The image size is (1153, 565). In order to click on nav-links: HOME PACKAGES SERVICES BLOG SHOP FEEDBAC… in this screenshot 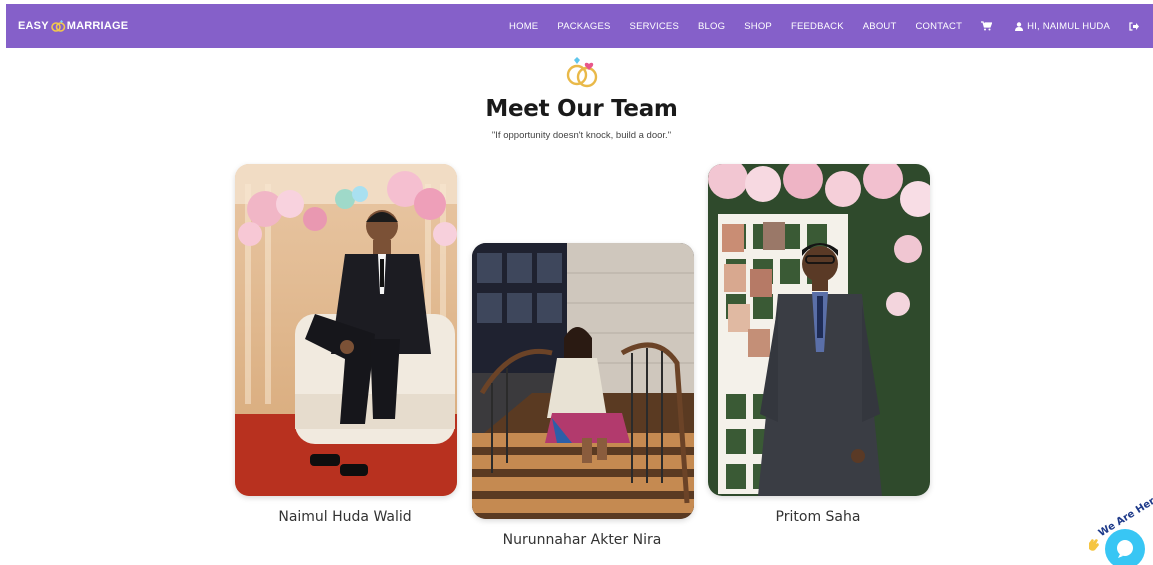, I will do `click(816, 26)`.